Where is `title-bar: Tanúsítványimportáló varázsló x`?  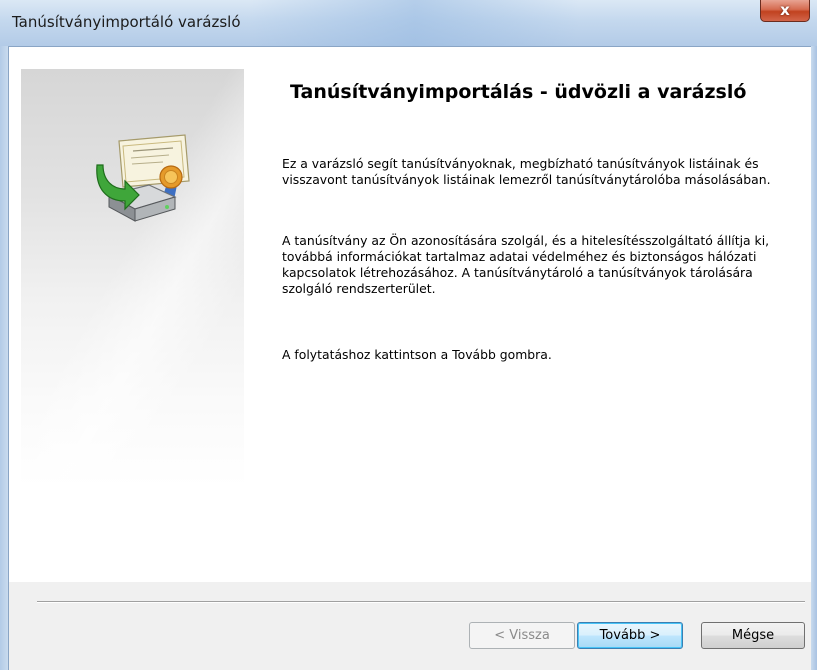
title-bar: Tanúsítványimportáló varázsló x is located at coordinates (408, 23).